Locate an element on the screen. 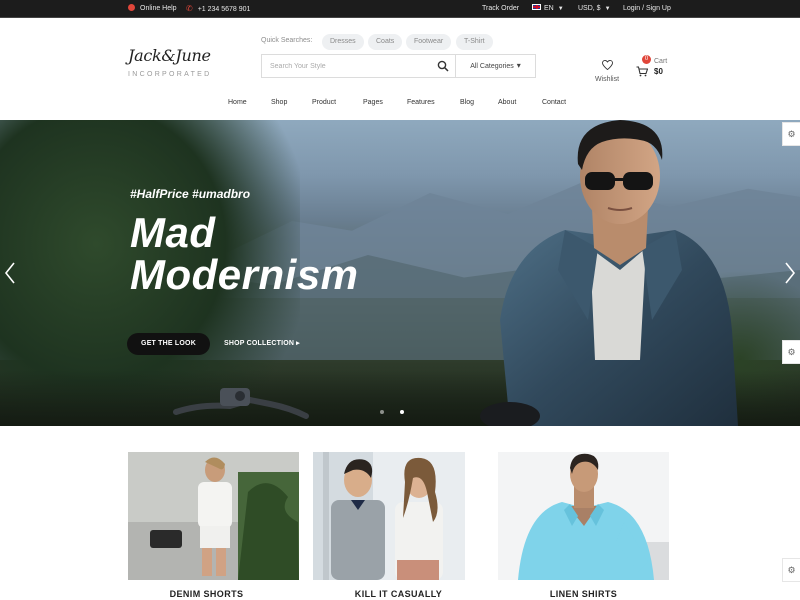 This screenshot has height=600, width=800. nav-item-product: Product is located at coordinates (324, 102).